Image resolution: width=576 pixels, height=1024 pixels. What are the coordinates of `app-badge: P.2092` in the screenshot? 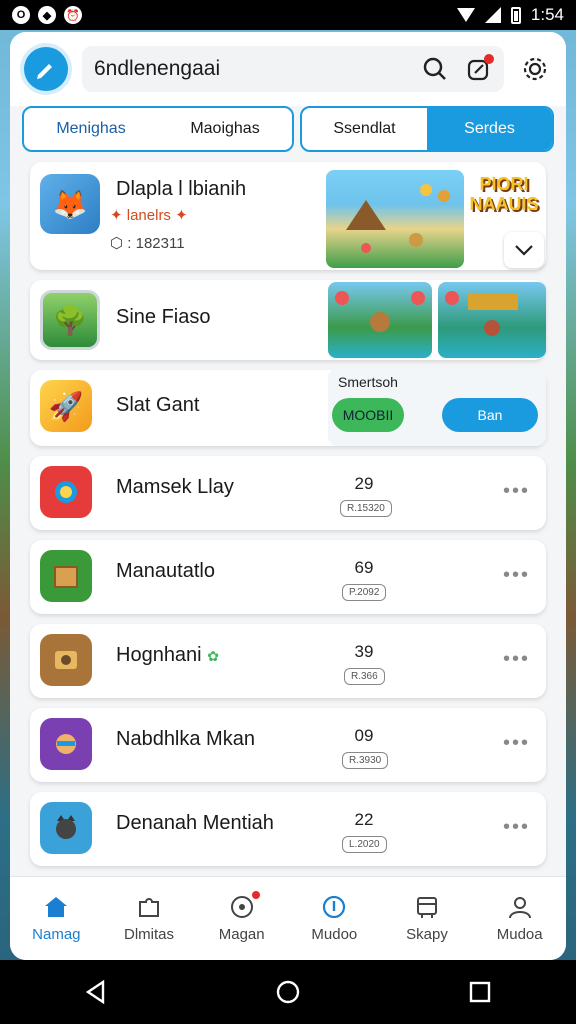 It's located at (364, 592).